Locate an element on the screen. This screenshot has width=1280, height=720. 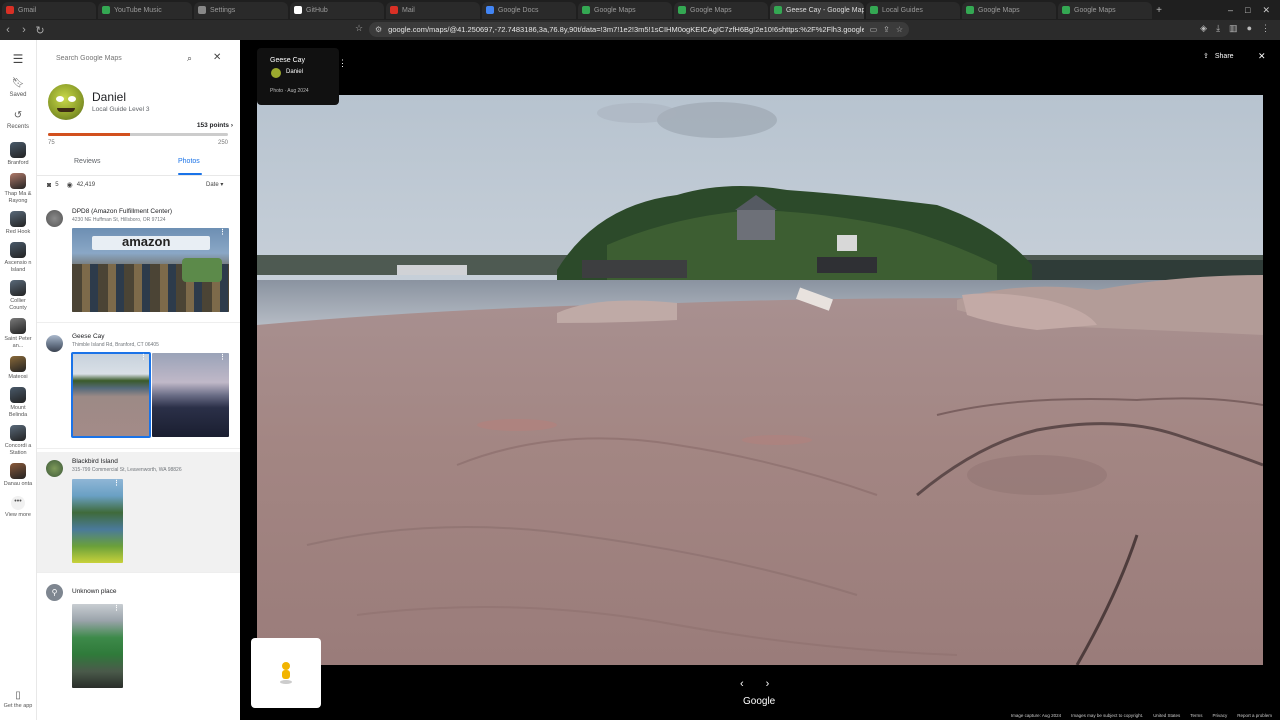
avatar is located at coordinates (66, 102).